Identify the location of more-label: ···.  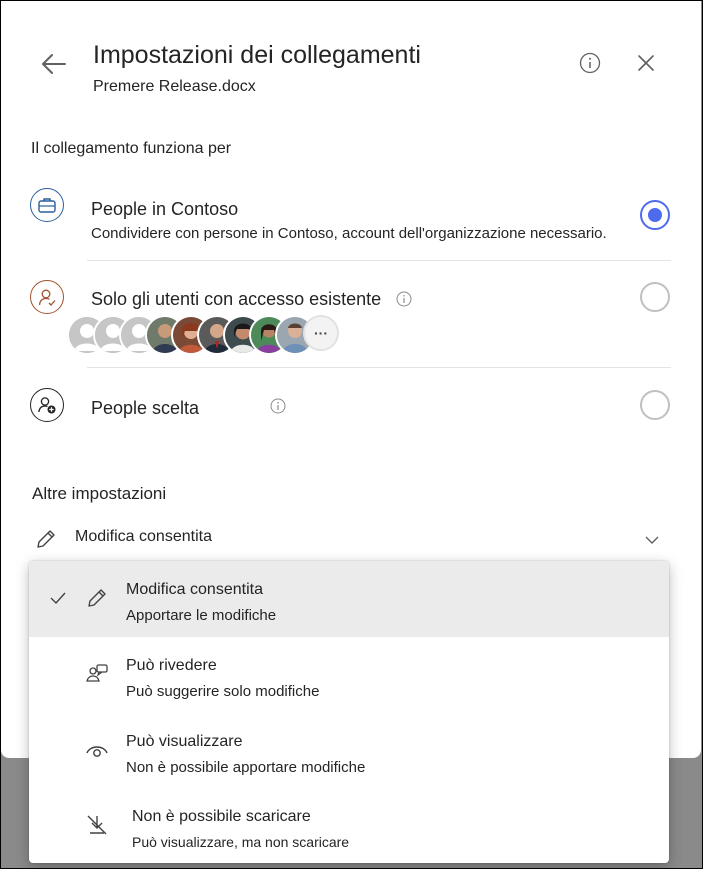
(321, 333).